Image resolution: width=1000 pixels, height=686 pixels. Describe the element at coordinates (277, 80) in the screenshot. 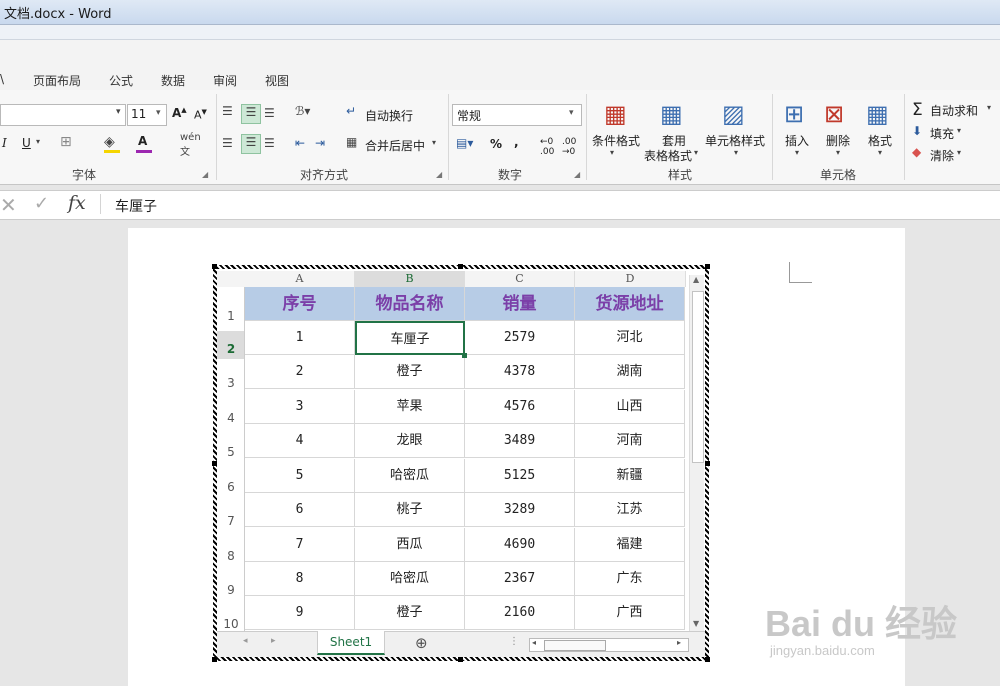

I see `tab-view: 视图` at that location.